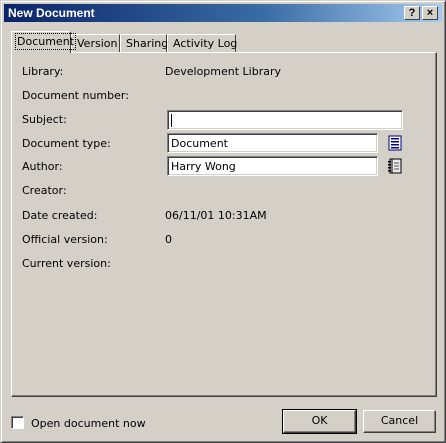  Describe the element at coordinates (66, 263) in the screenshot. I see `current-version-label: Current version:` at that location.